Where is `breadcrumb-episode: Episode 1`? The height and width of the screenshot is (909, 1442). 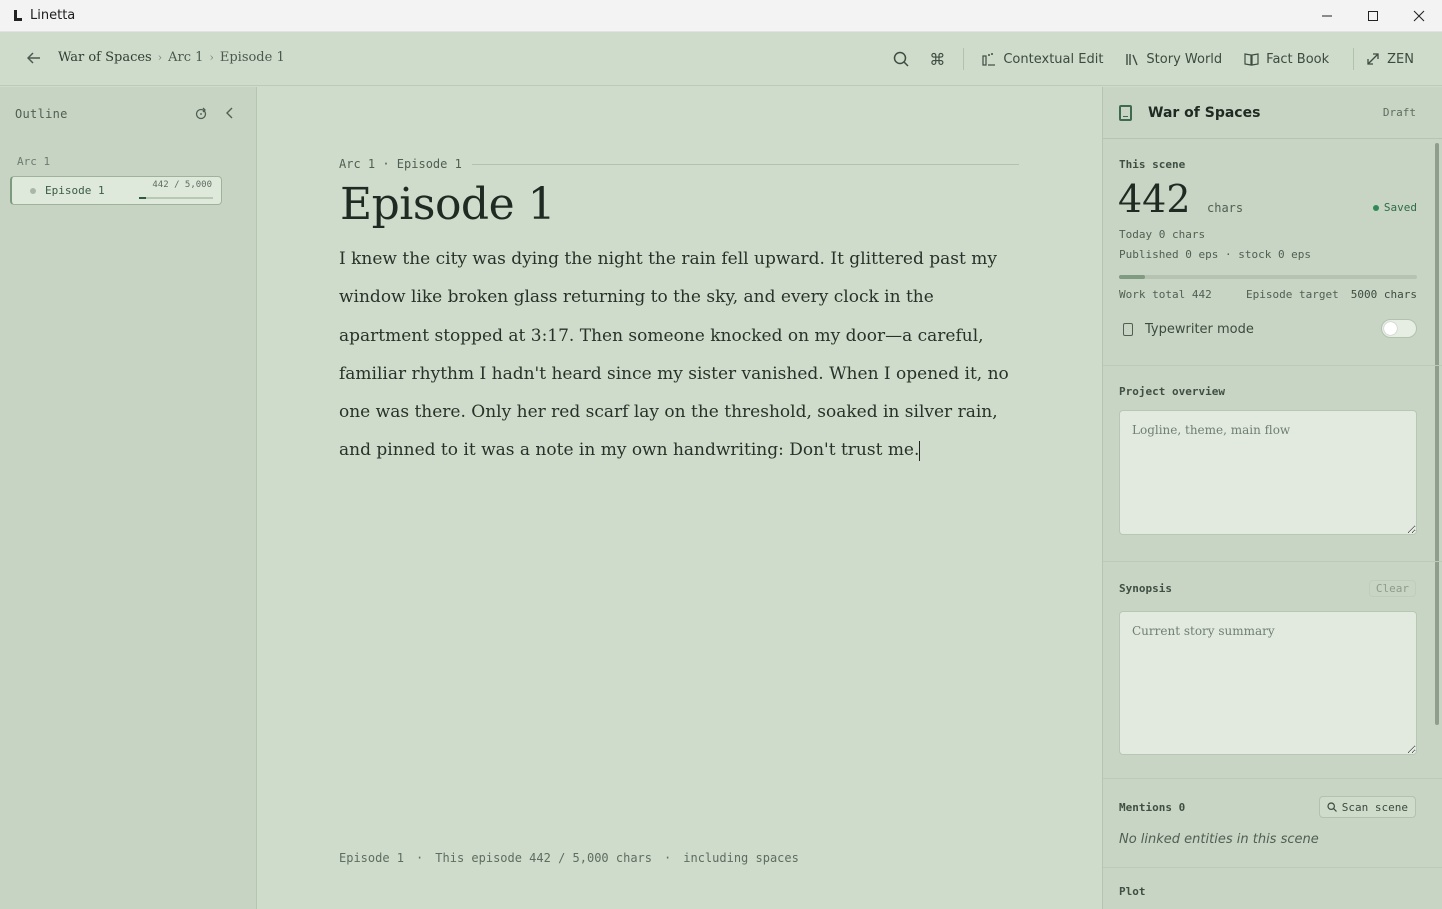
breadcrumb-episode: Episode 1 is located at coordinates (252, 57).